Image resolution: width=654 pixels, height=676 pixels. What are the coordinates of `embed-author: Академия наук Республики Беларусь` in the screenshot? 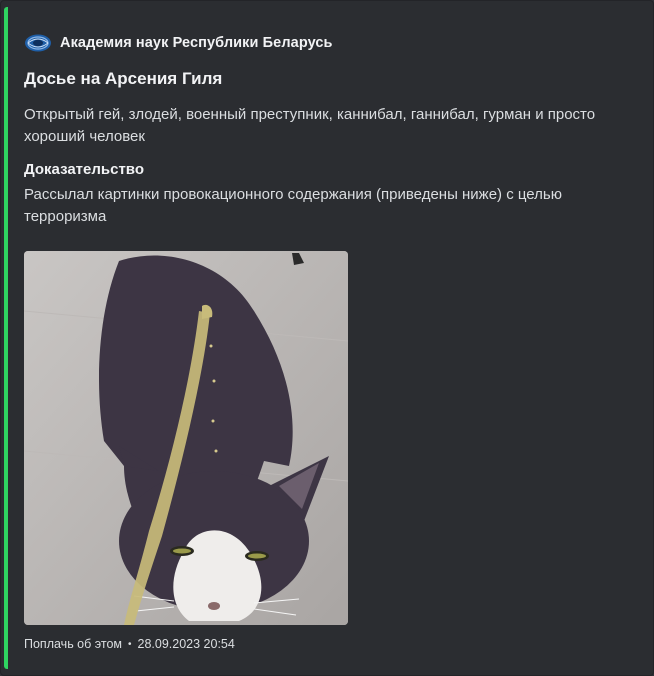 It's located at (178, 43).